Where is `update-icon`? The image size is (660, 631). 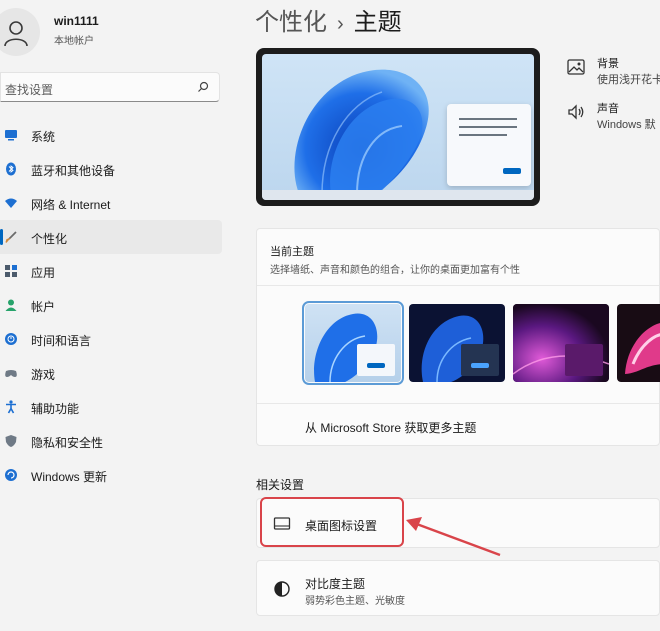
update-icon is located at coordinates (11, 475).